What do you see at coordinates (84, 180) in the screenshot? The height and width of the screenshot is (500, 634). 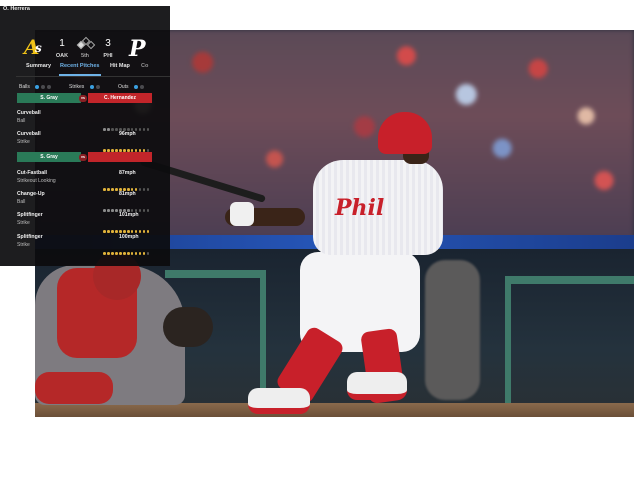 I see `pitch-row: Cut-Fastball Strikeout Looking 87mph` at bounding box center [84, 180].